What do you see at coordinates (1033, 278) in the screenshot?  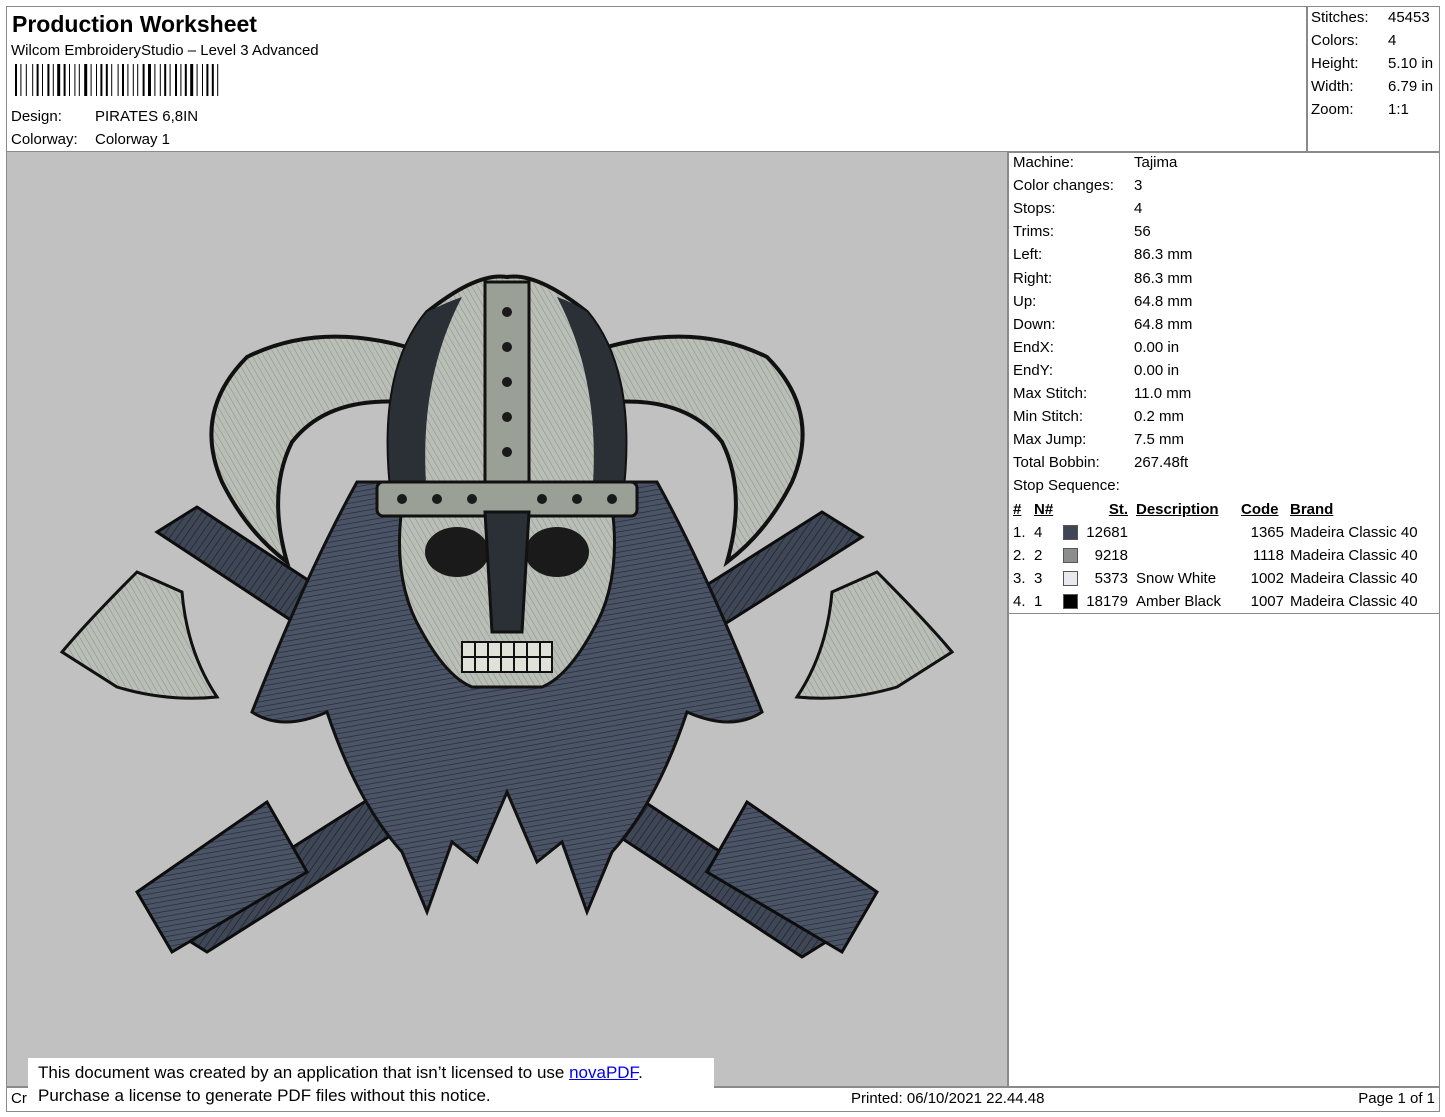 I see `info-label: Right:` at bounding box center [1033, 278].